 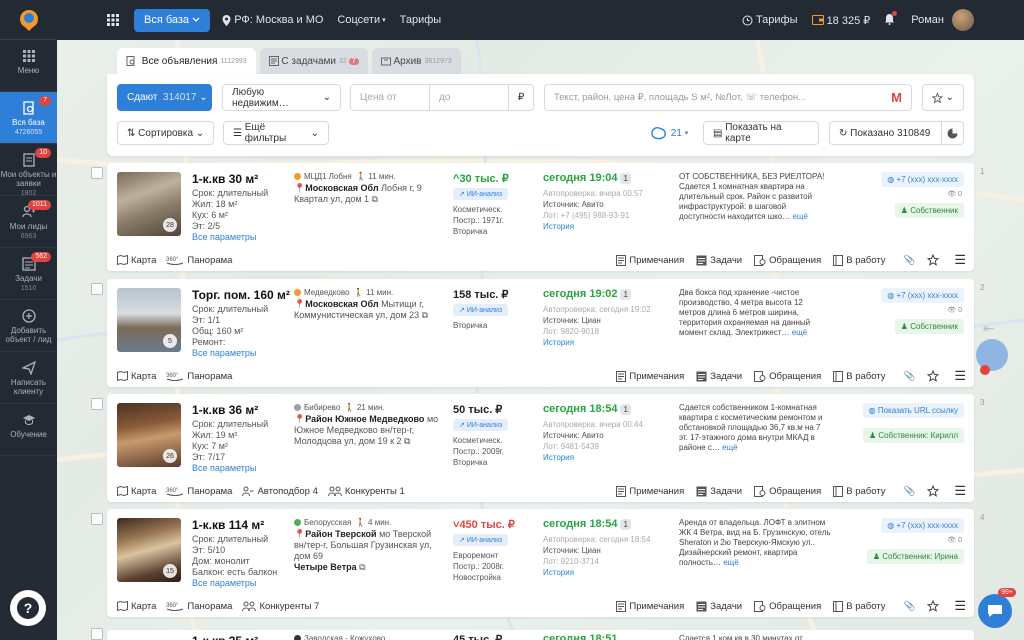 I want to click on social-menu: Соцсети ▾, so click(x=361, y=20).